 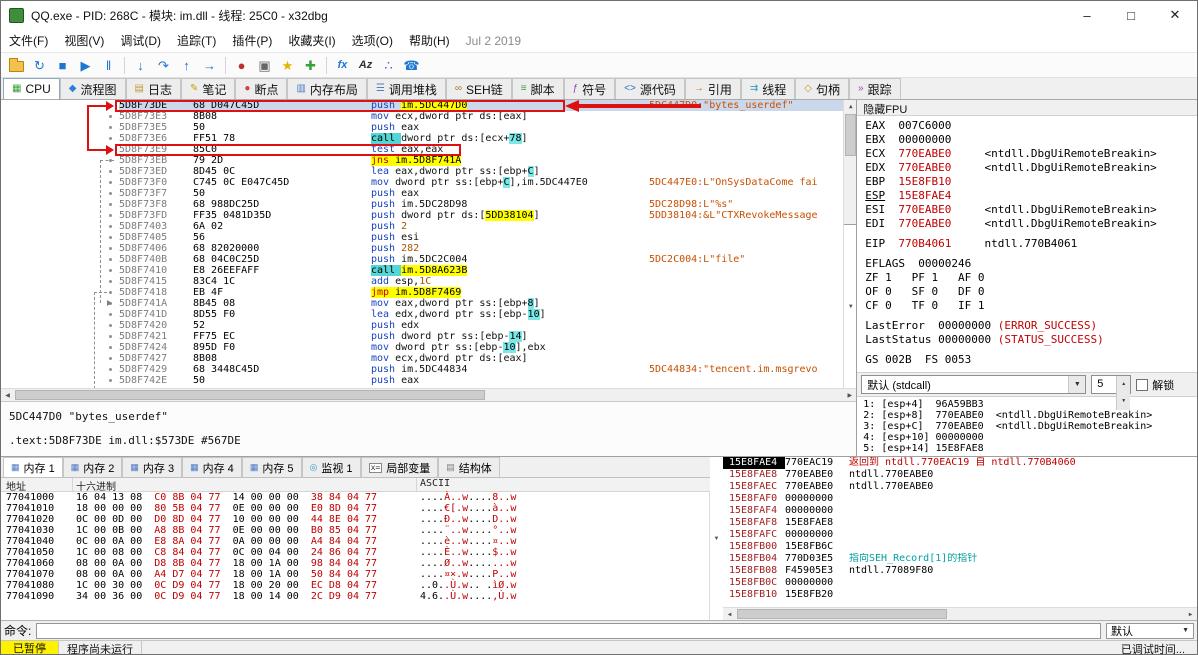 What do you see at coordinates (1190, 614) in the screenshot?
I see `scroll-right-icon: ▶` at bounding box center [1190, 614].